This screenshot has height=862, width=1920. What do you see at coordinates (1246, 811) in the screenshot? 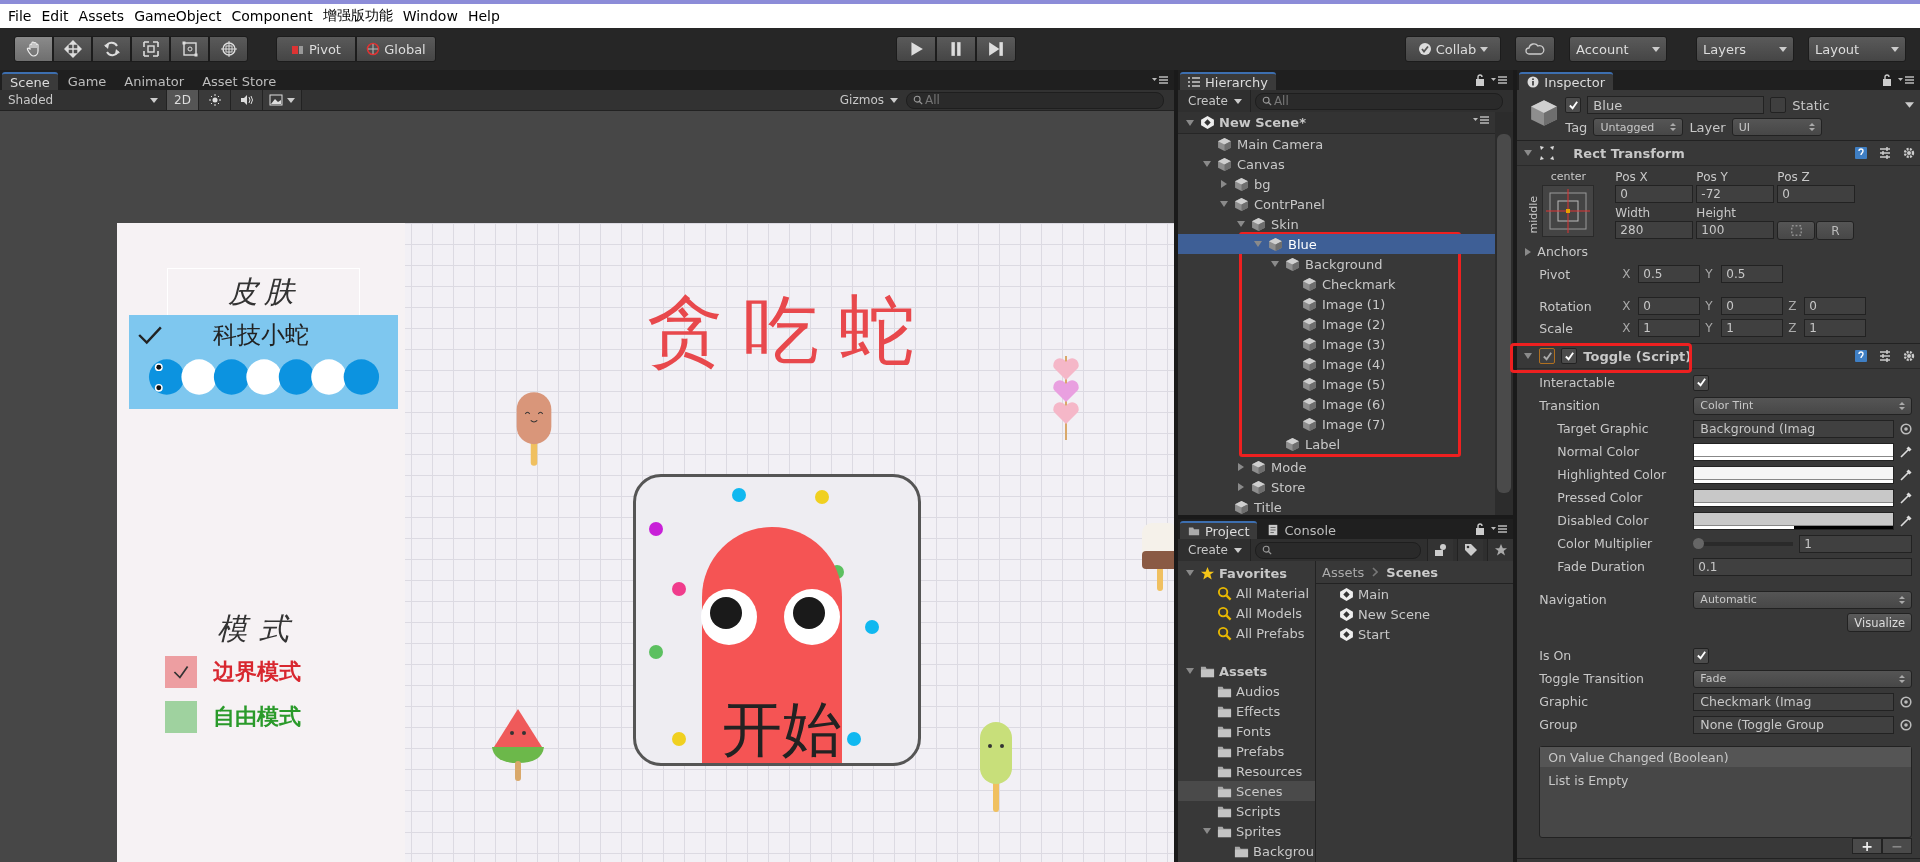
I see `project-folder-item: Scripts` at bounding box center [1246, 811].